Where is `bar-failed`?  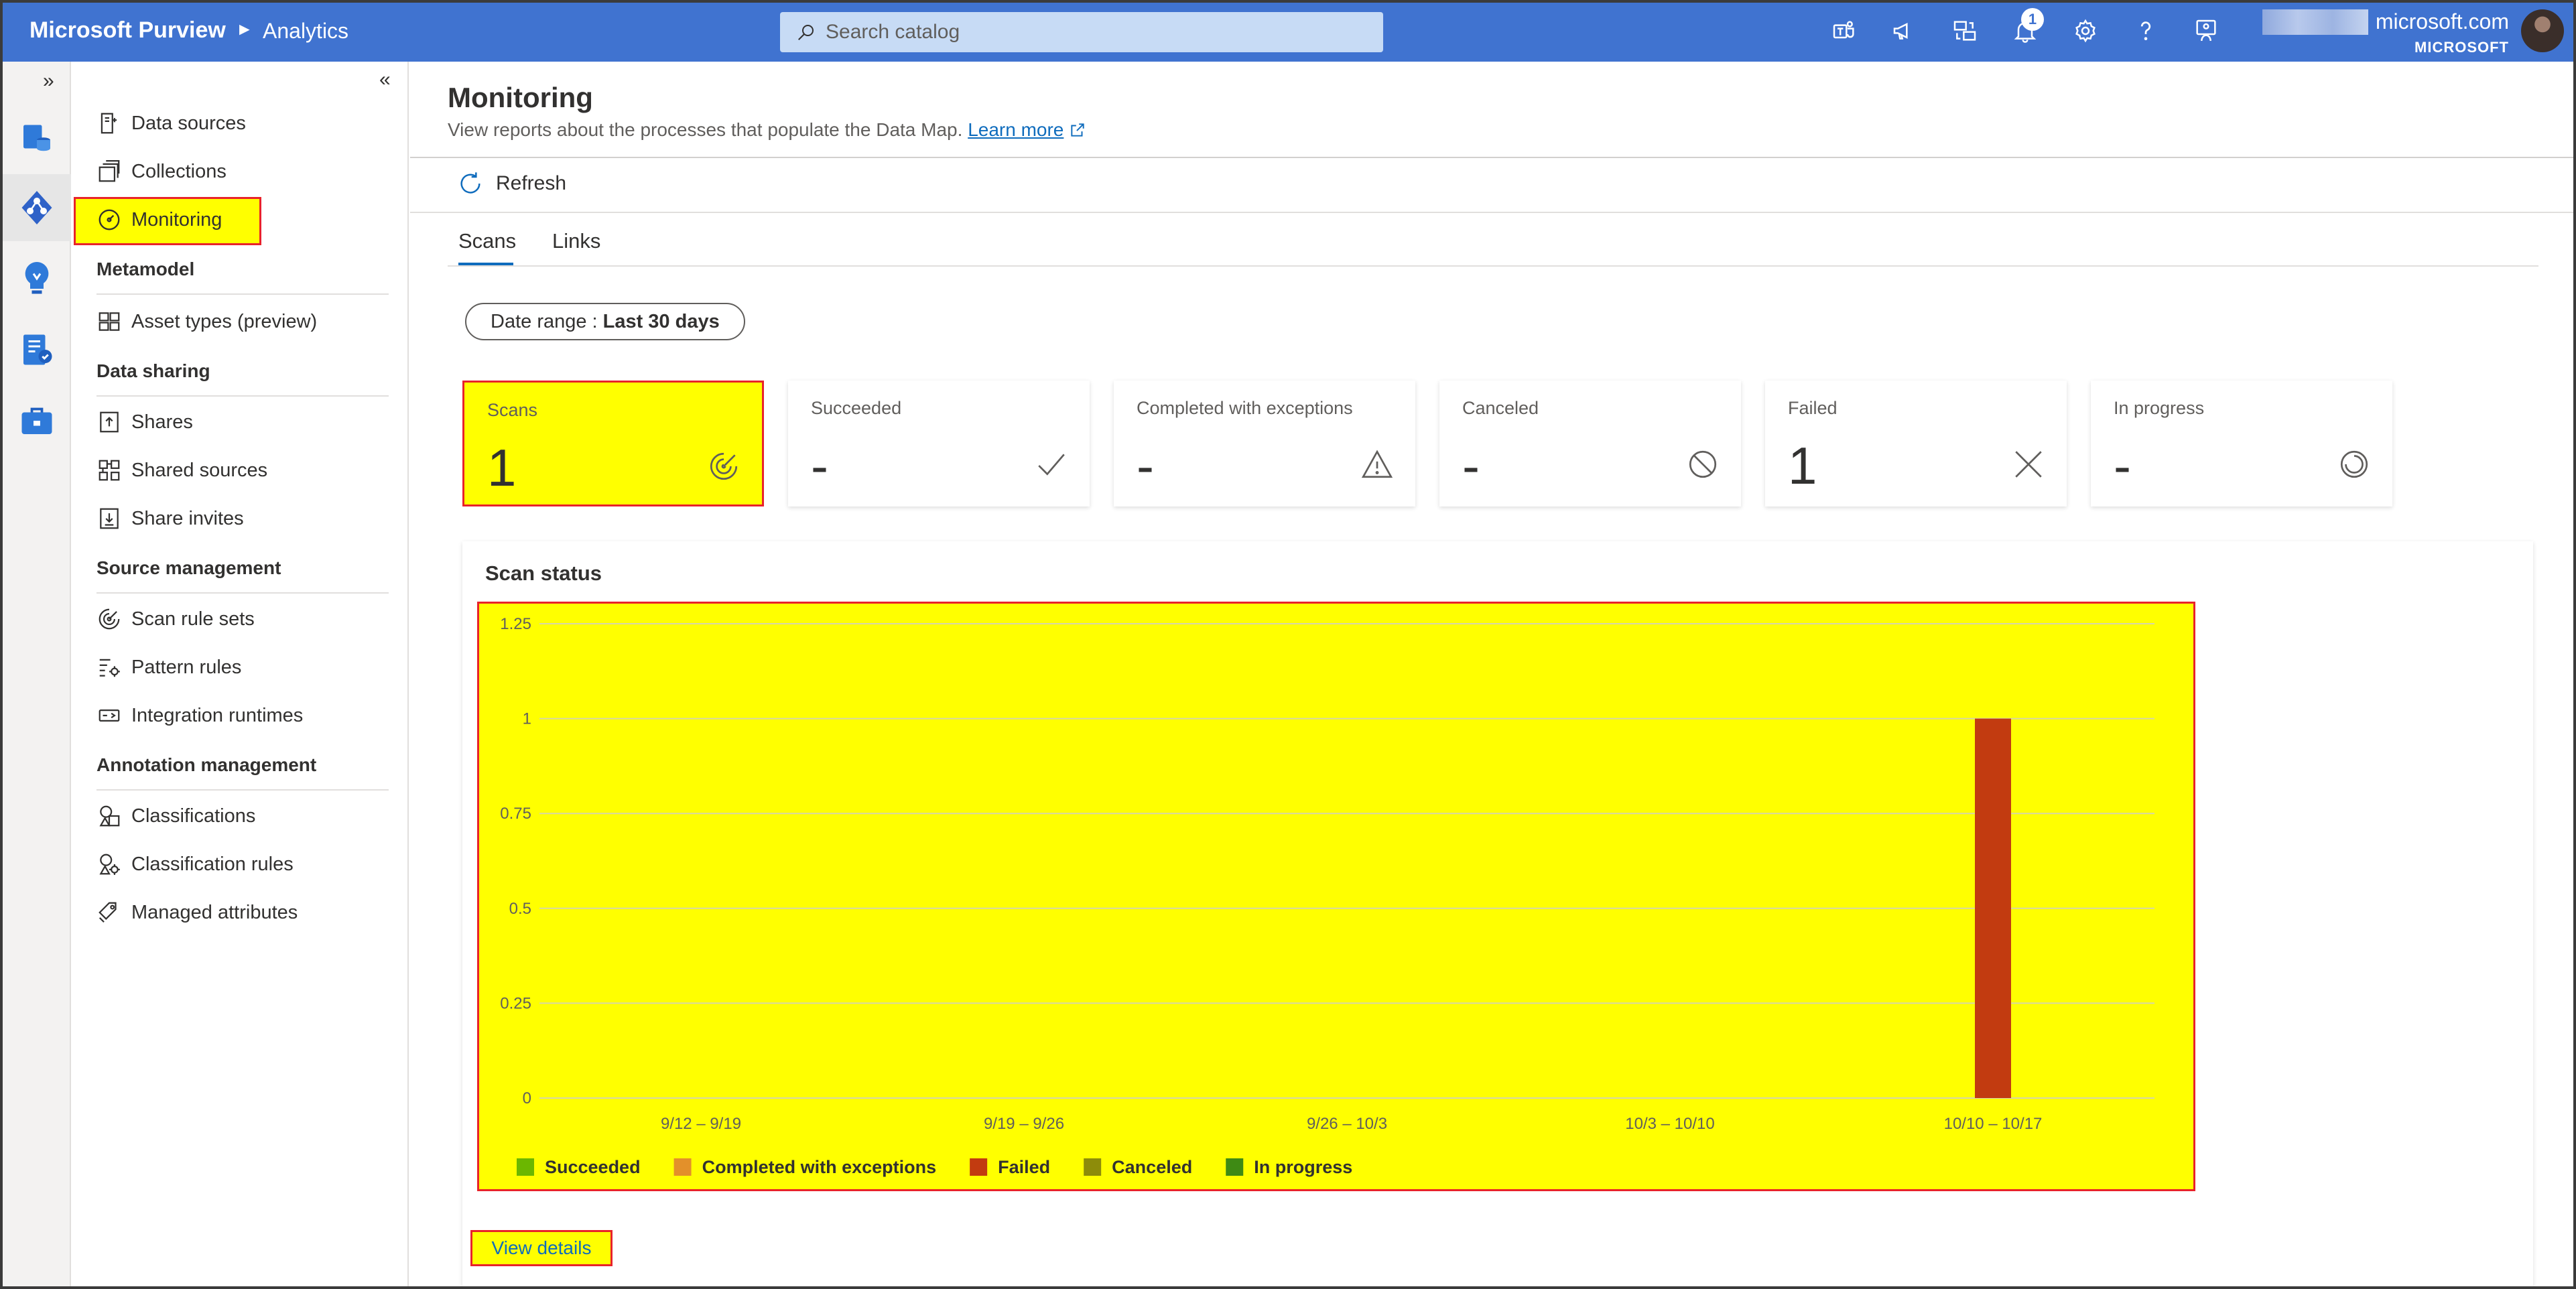 bar-failed is located at coordinates (1993, 908).